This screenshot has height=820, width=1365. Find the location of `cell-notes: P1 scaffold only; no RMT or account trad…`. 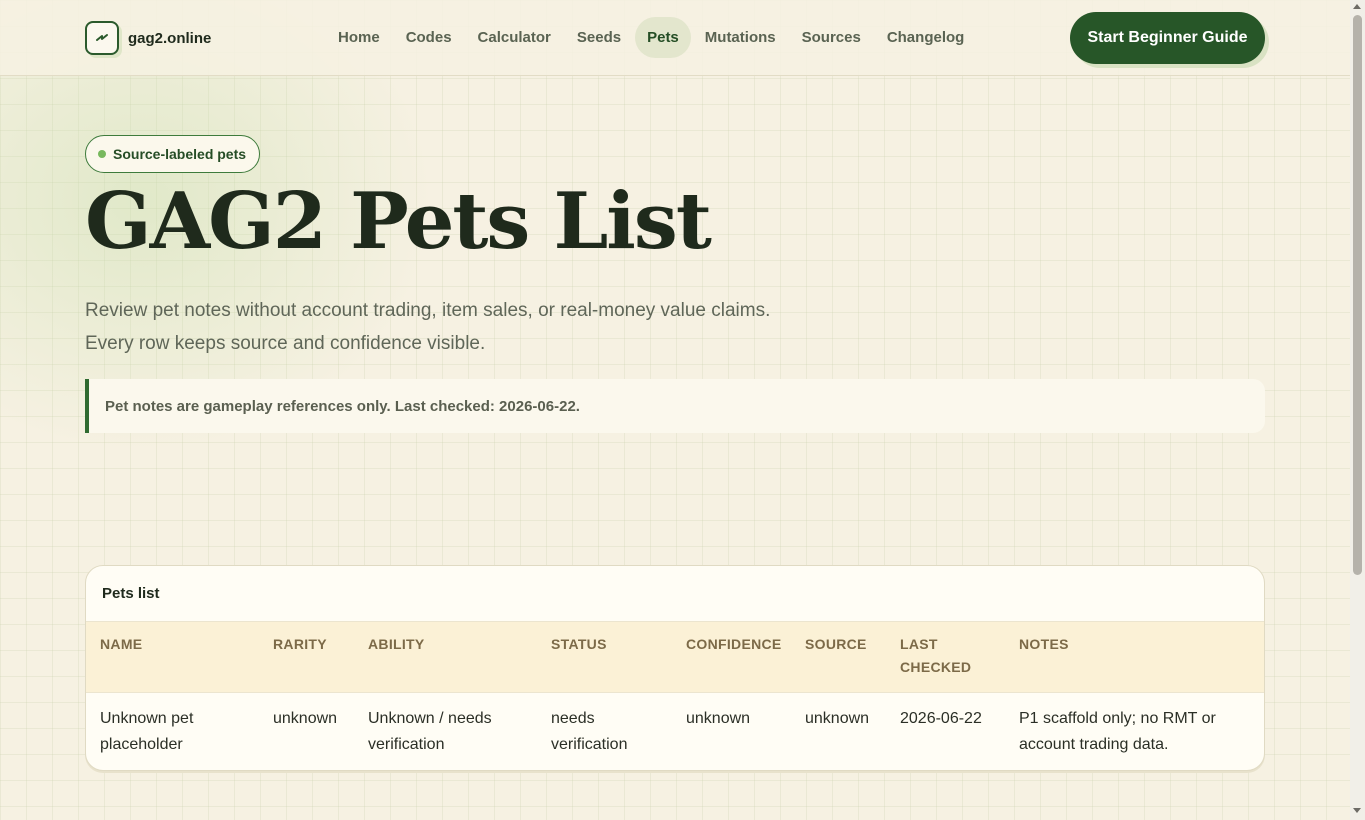

cell-notes: P1 scaffold only; no RMT or account trad… is located at coordinates (1117, 731).